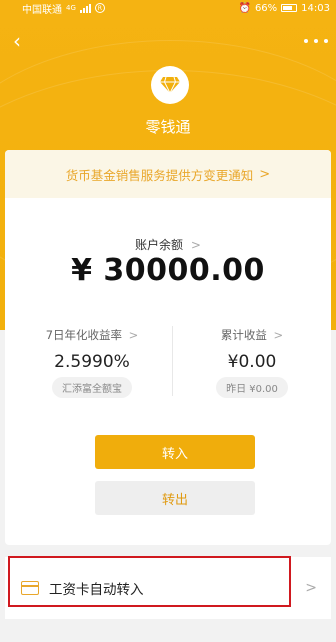 The image size is (336, 642). Describe the element at coordinates (30, 588) in the screenshot. I see `bank-card-icon` at that location.